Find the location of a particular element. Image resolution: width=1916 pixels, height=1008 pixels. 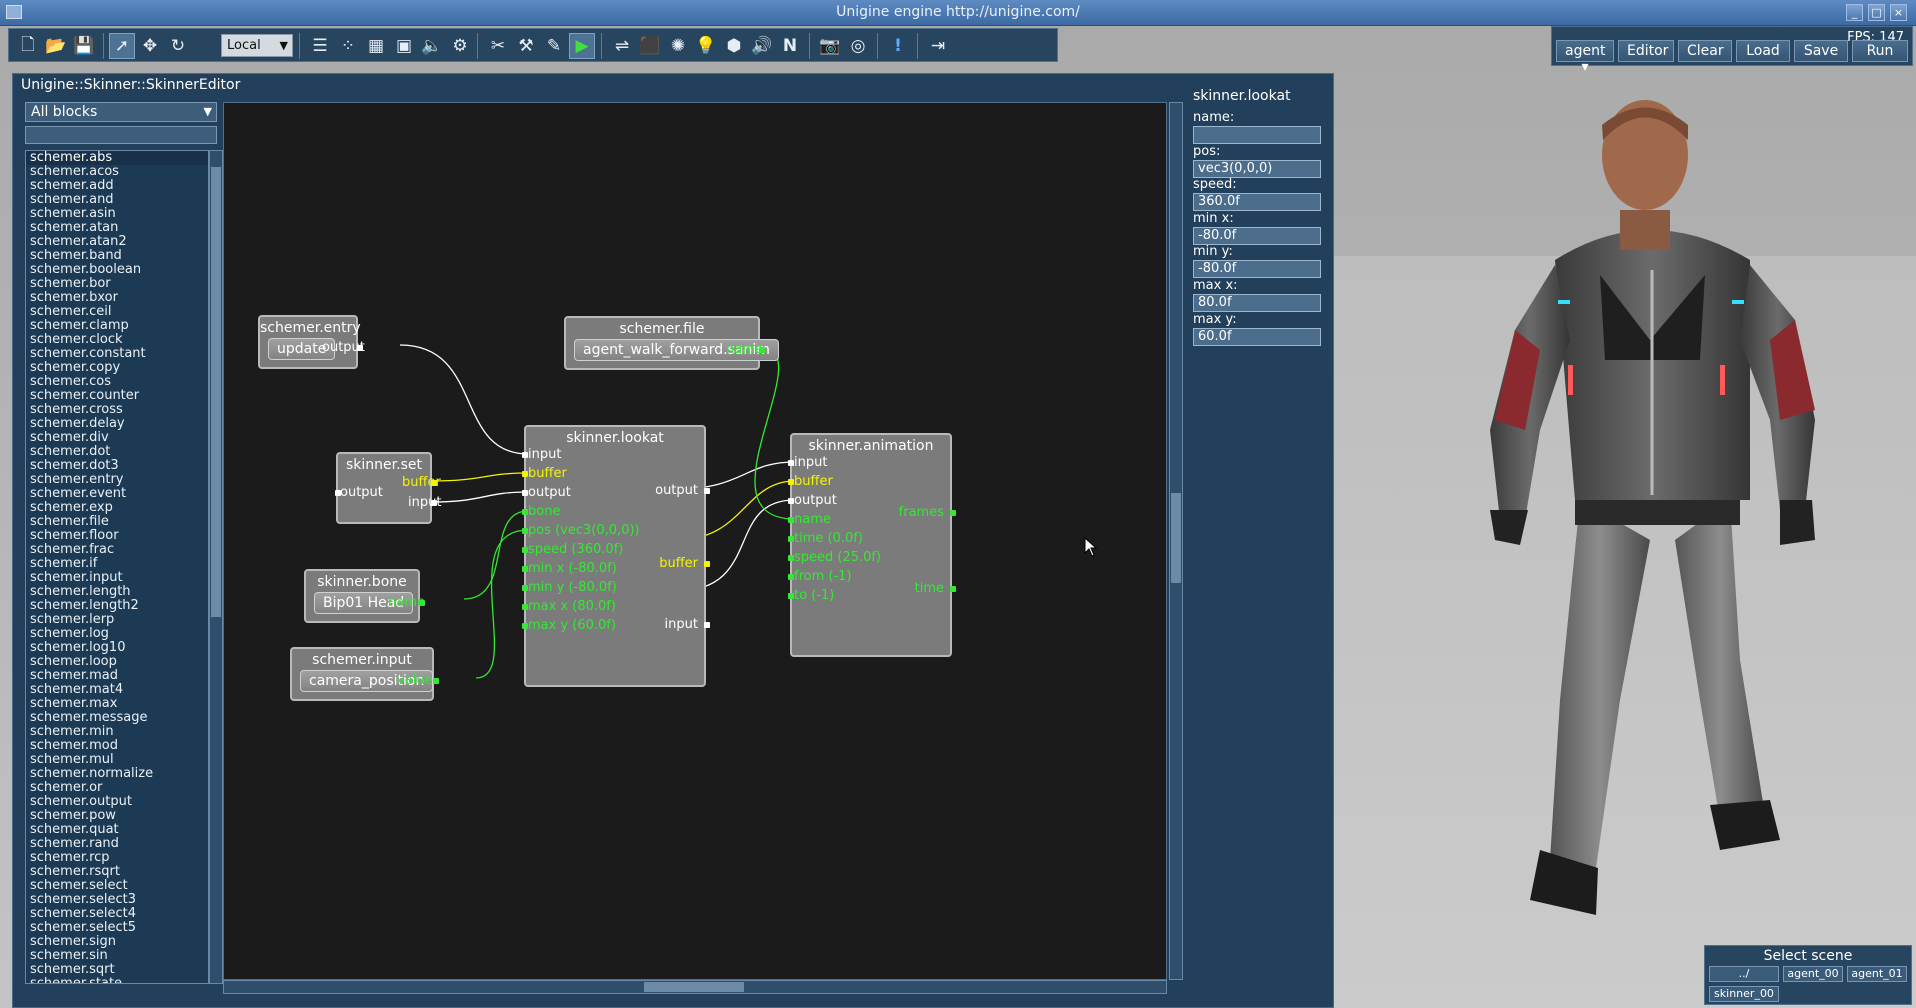

plugins-icon: ⚒ is located at coordinates (526, 46).